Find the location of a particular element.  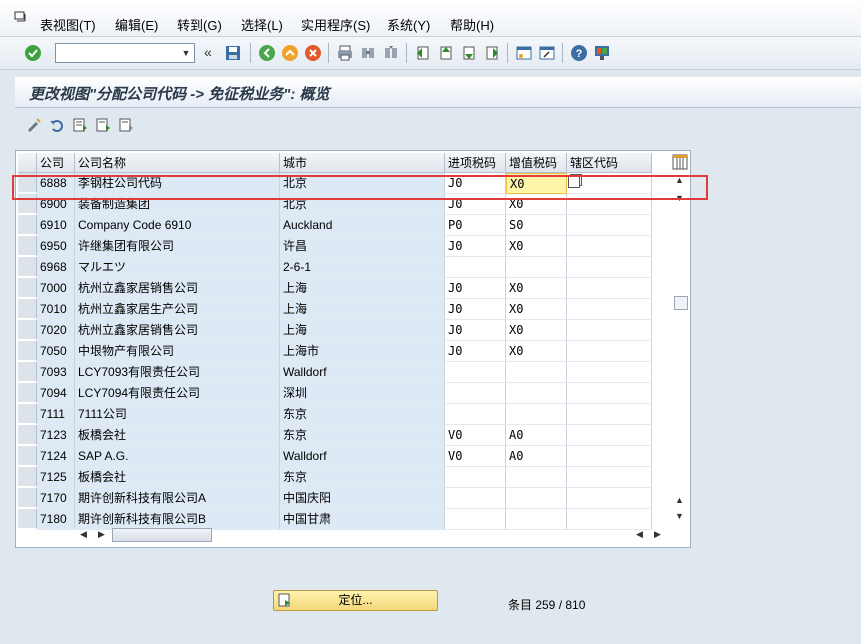

deselect-all-icon is located at coordinates (126, 125).